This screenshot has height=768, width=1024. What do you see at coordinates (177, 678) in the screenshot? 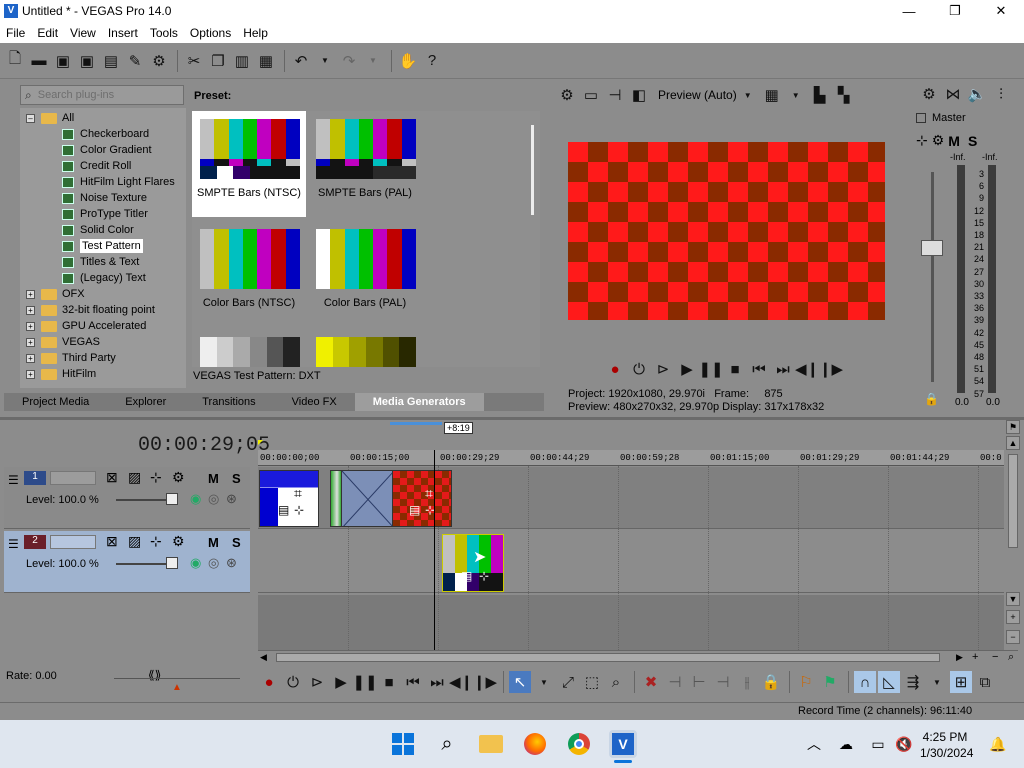
I see `rate-slider-track` at bounding box center [177, 678].